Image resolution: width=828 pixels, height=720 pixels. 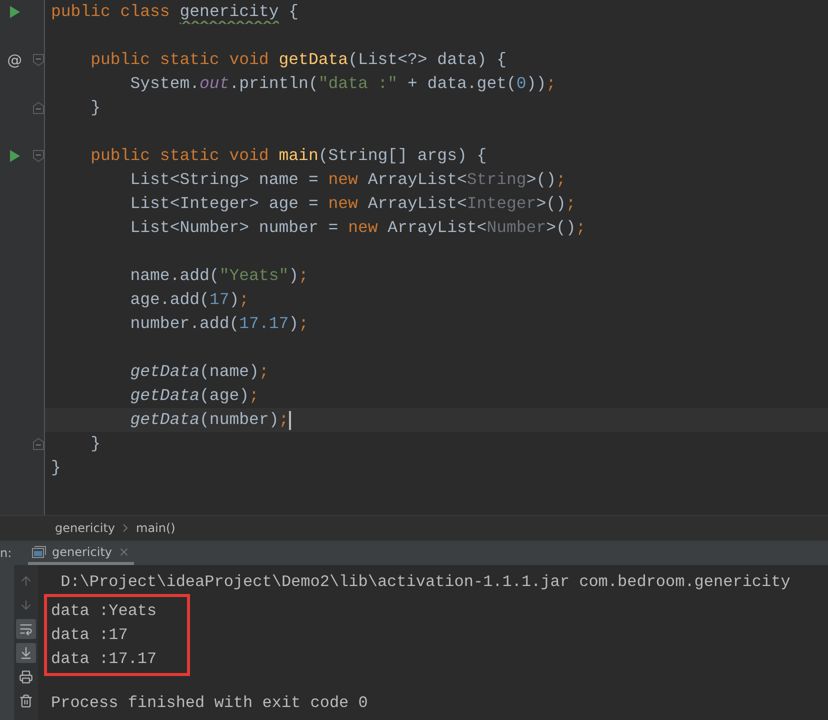 I want to click on code-line: number.add(17.17);, so click(x=218, y=324).